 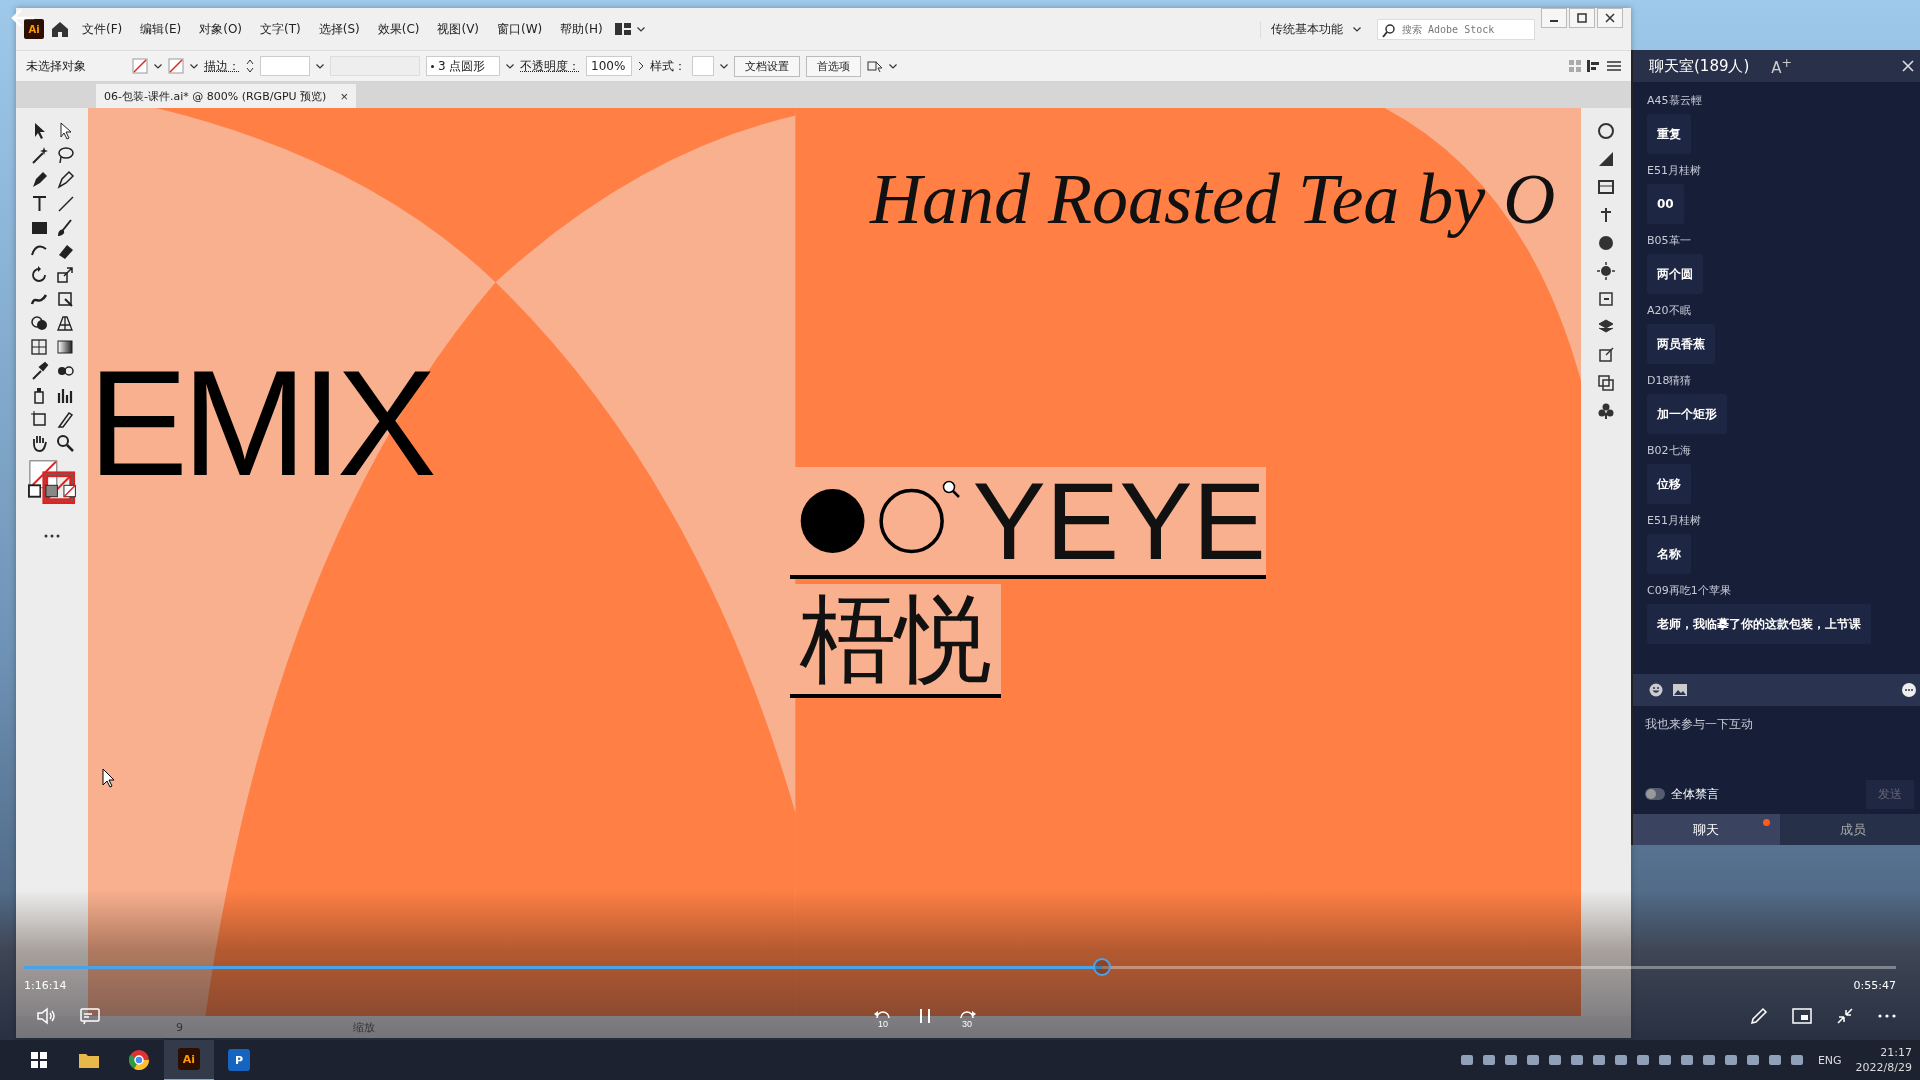 What do you see at coordinates (1909, 690) in the screenshot?
I see `more-icon` at bounding box center [1909, 690].